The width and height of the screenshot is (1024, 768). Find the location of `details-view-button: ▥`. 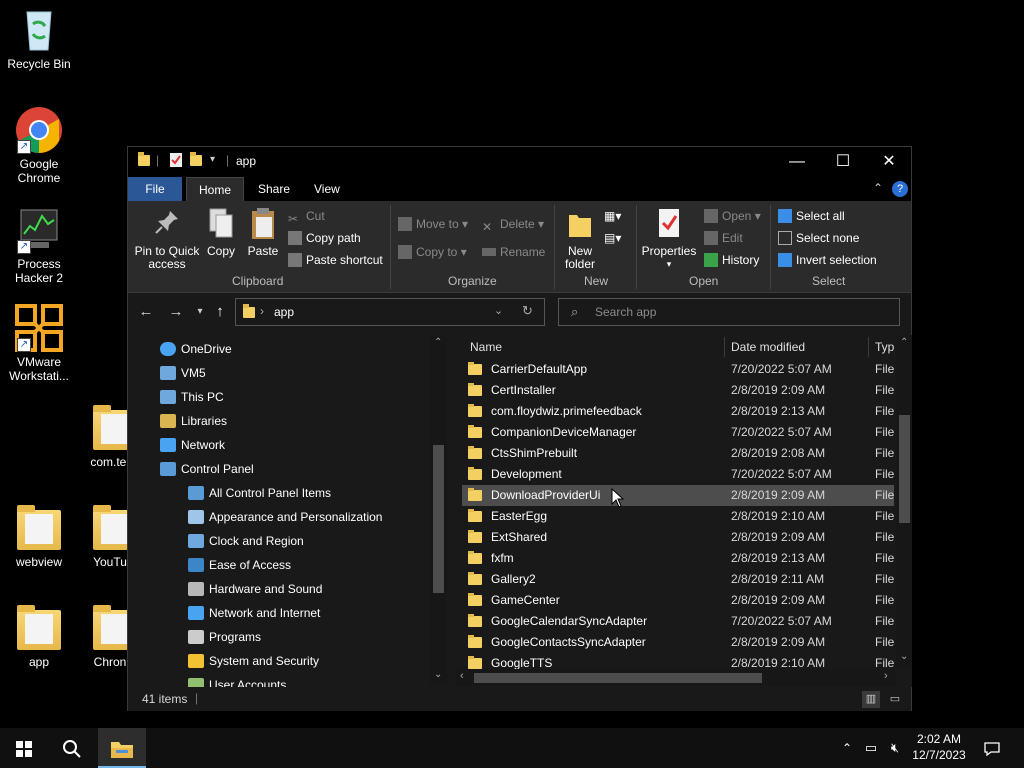

details-view-button: ▥ is located at coordinates (871, 699).